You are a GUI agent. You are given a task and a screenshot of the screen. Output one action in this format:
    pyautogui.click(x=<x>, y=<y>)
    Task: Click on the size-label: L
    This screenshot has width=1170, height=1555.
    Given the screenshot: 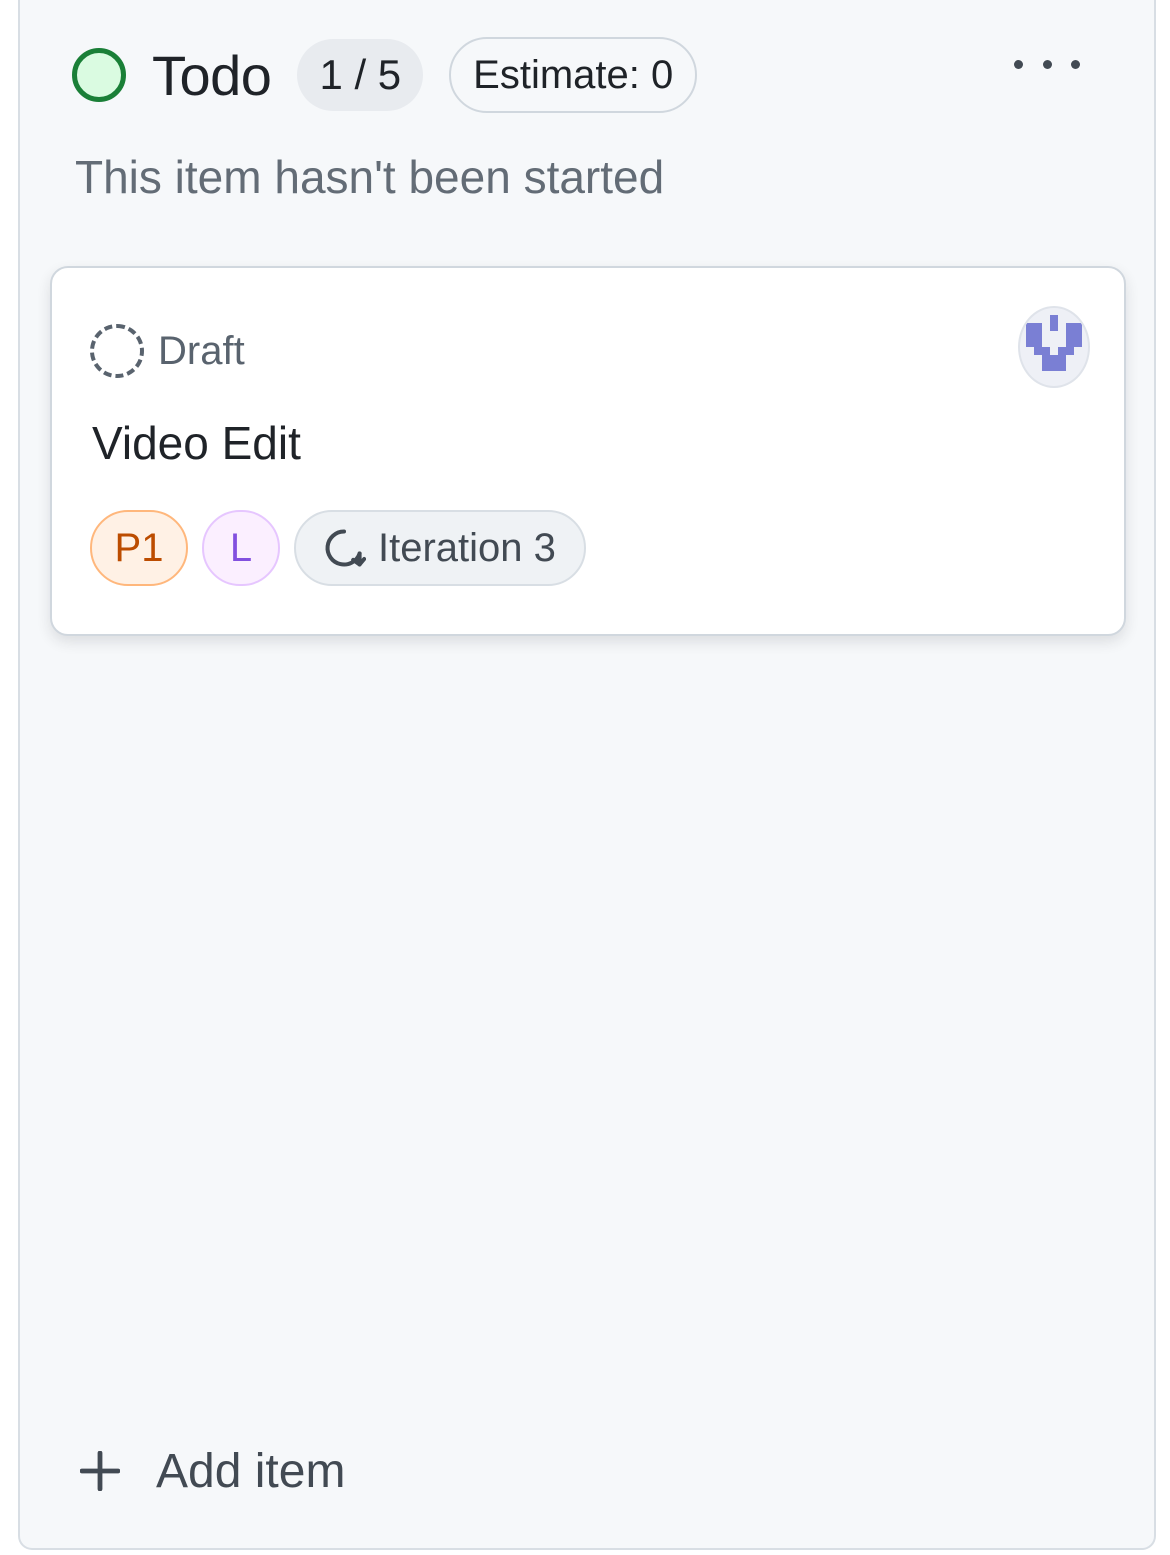 What is the action you would take?
    pyautogui.click(x=241, y=548)
    